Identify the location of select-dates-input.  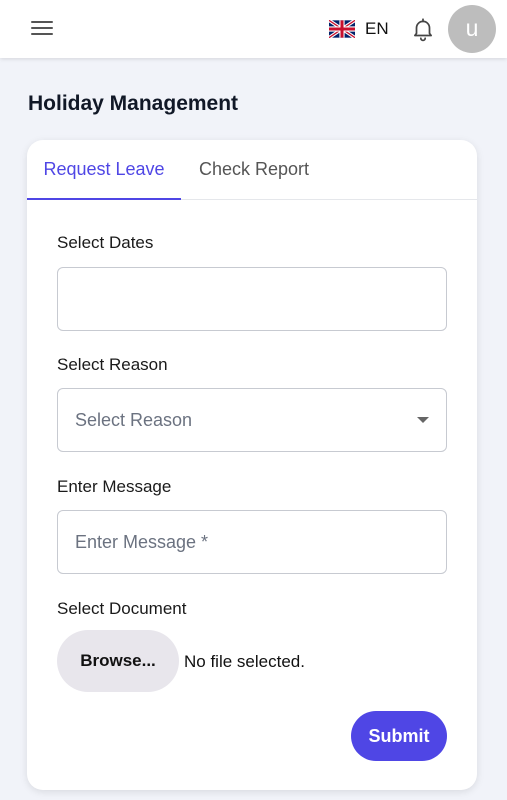
(252, 299).